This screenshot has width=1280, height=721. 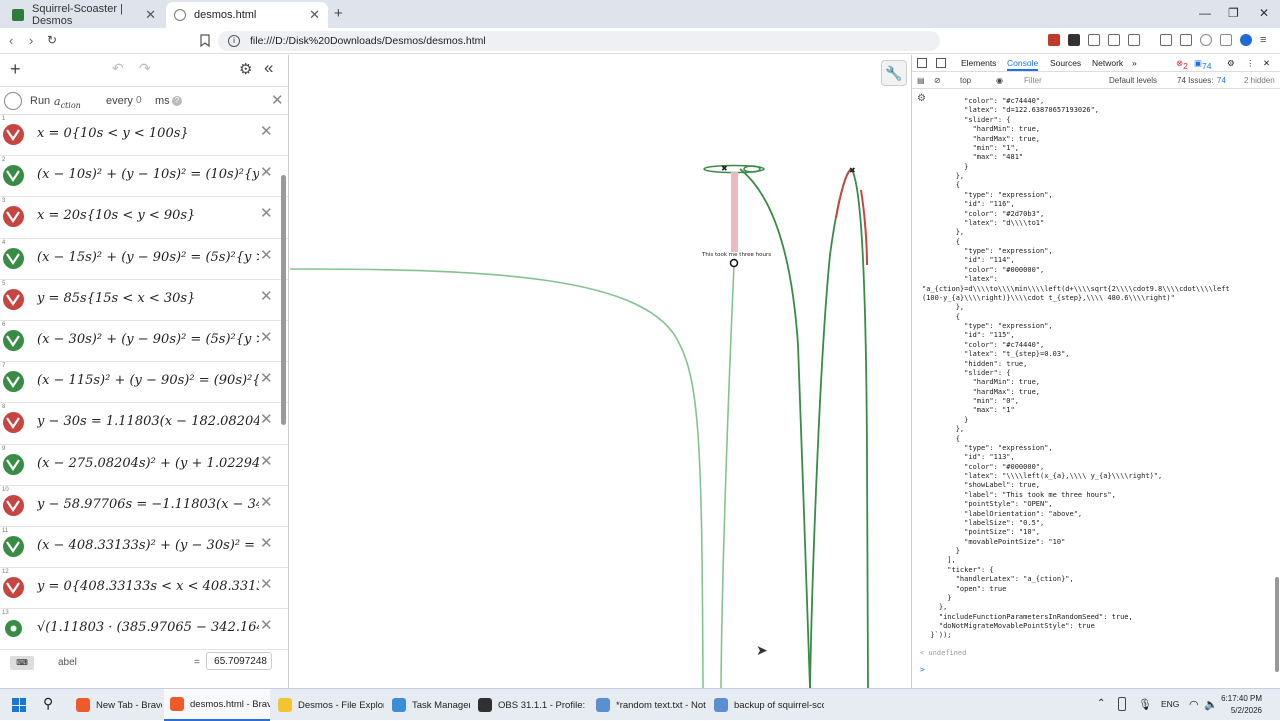 What do you see at coordinates (921, 80) in the screenshot?
I see `sidebar-toggle-icon: ▤` at bounding box center [921, 80].